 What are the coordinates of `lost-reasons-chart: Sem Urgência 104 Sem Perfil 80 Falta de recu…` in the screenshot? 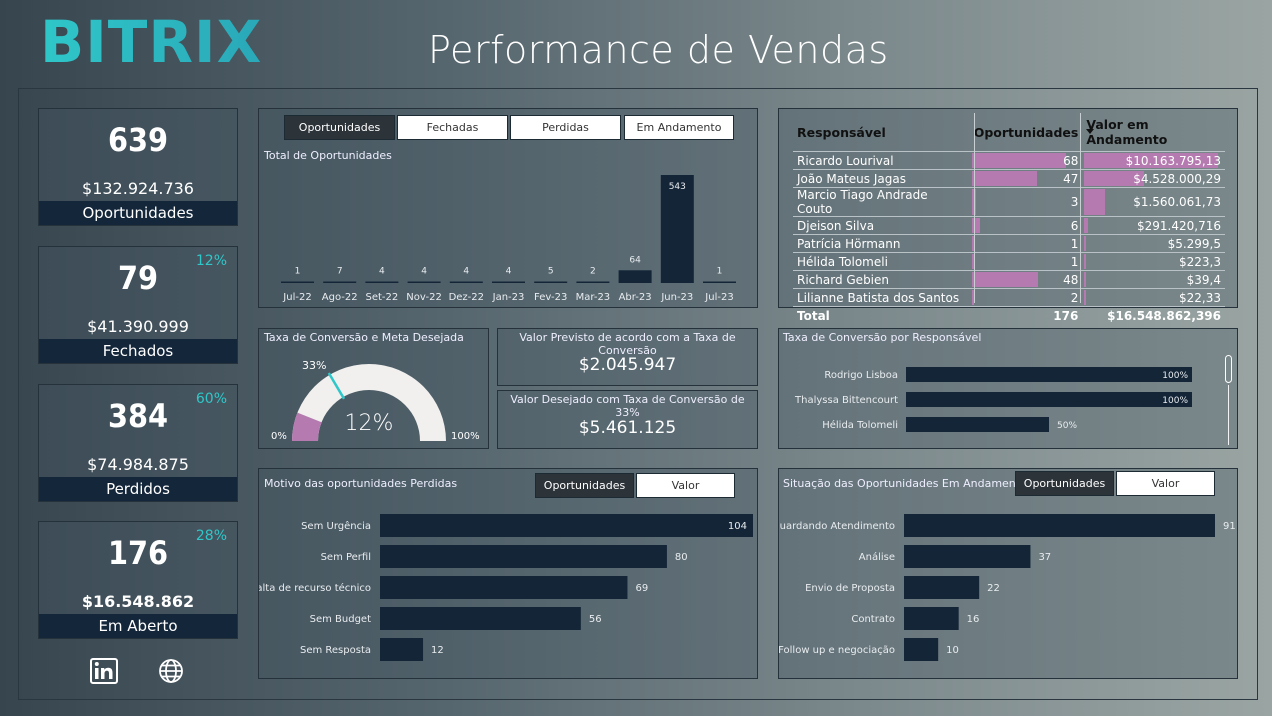 It's located at (506, 587).